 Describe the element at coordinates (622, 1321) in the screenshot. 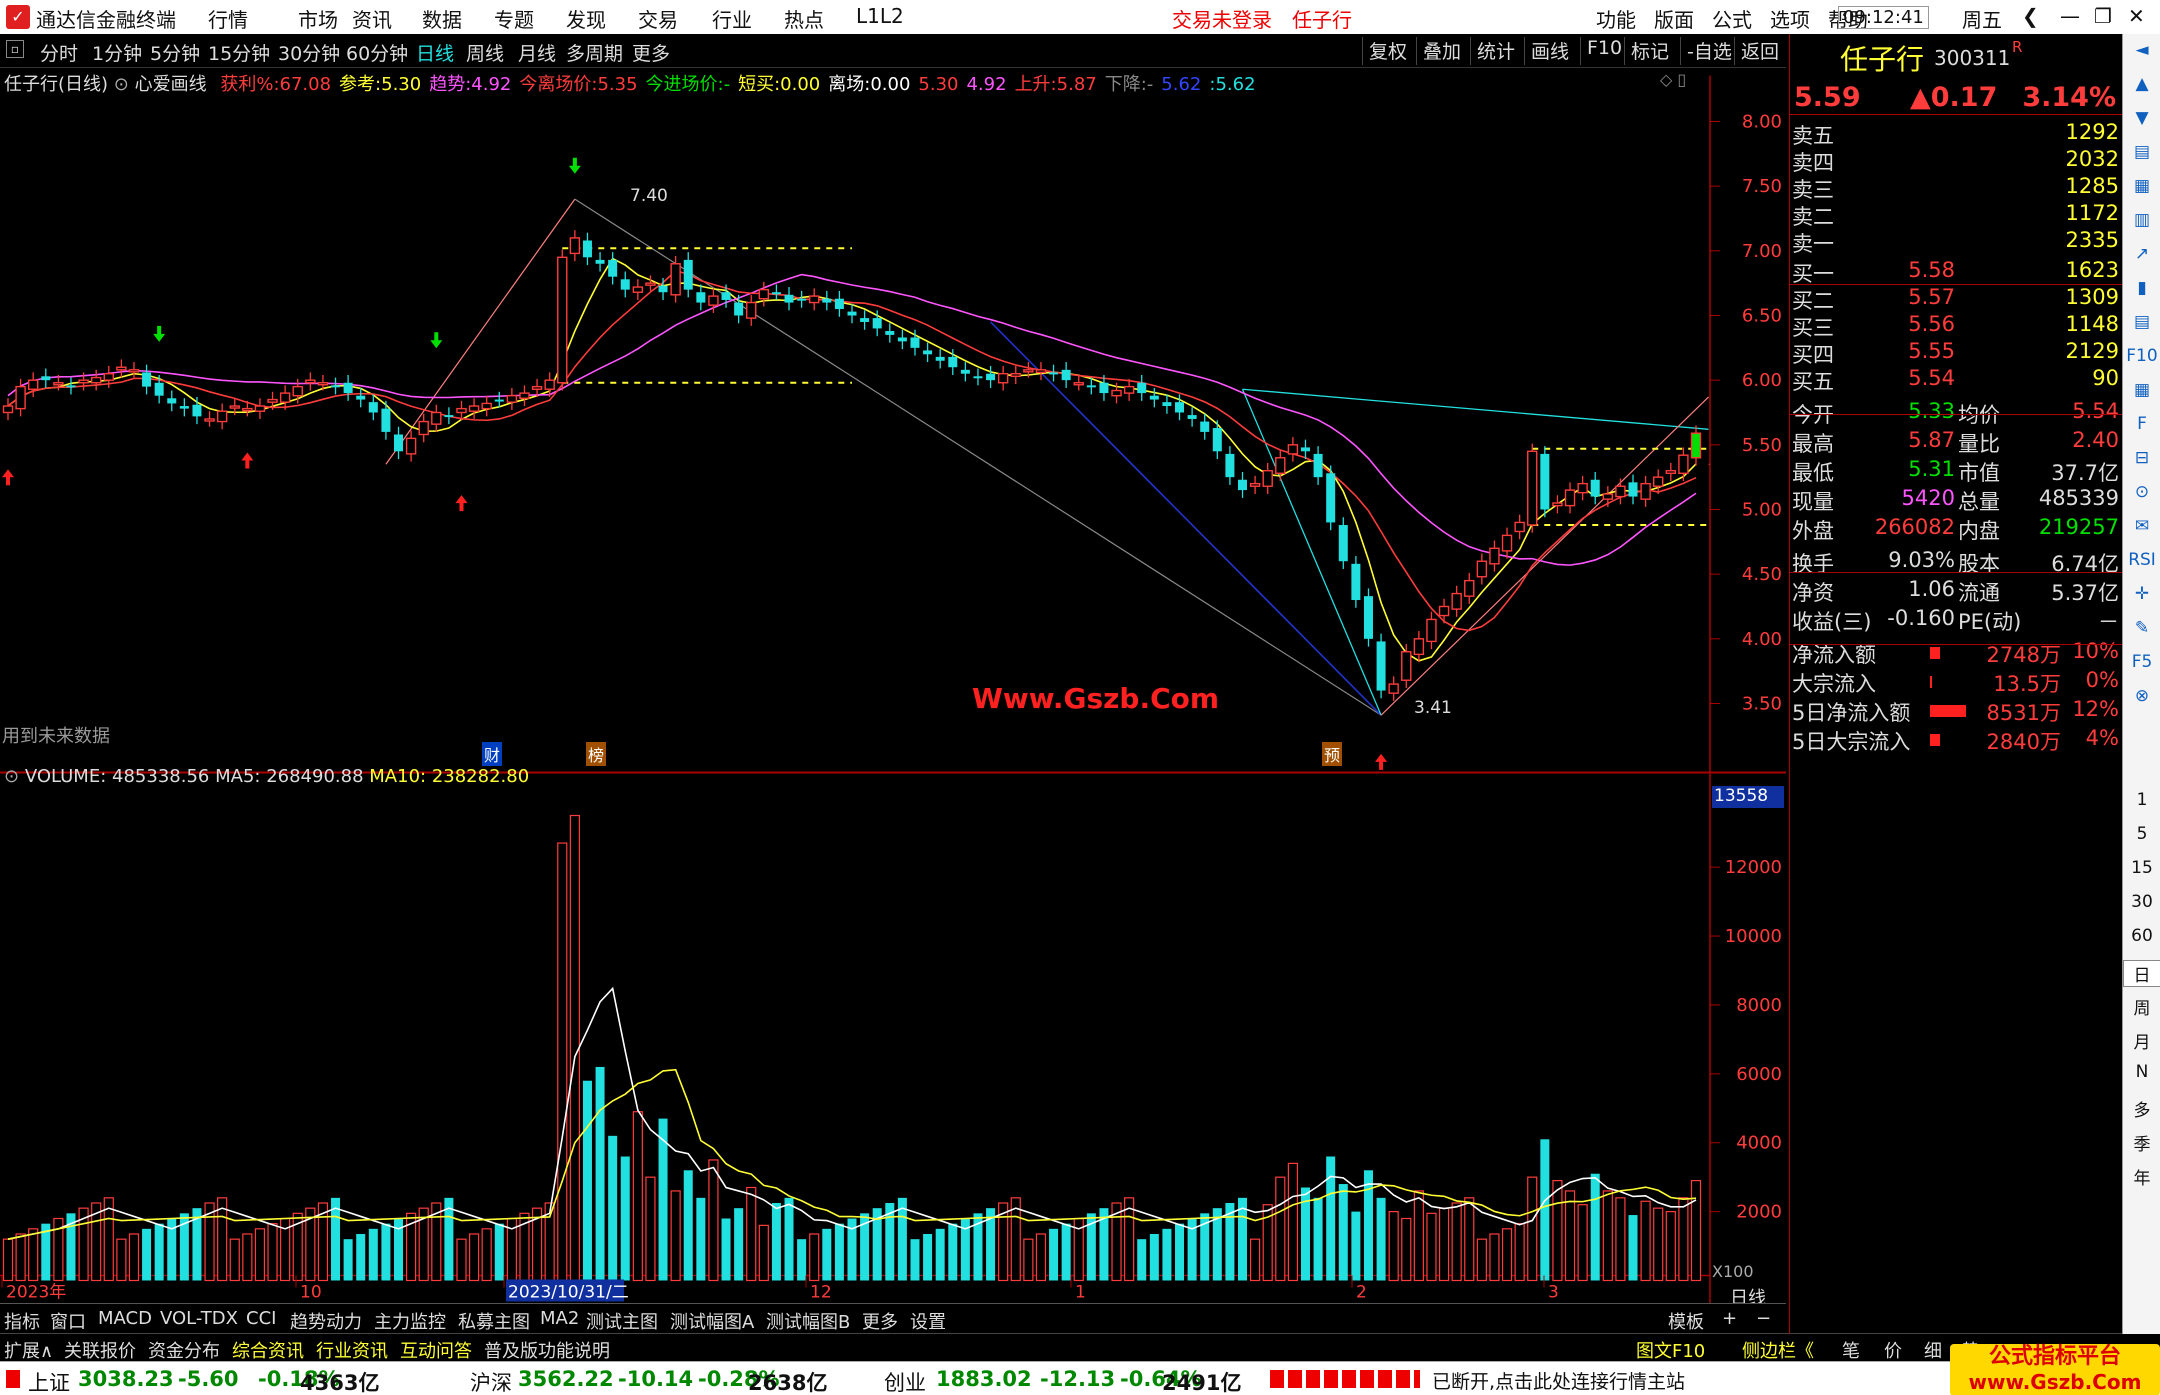

I see `indicator-tab-9: 测试主图` at that location.